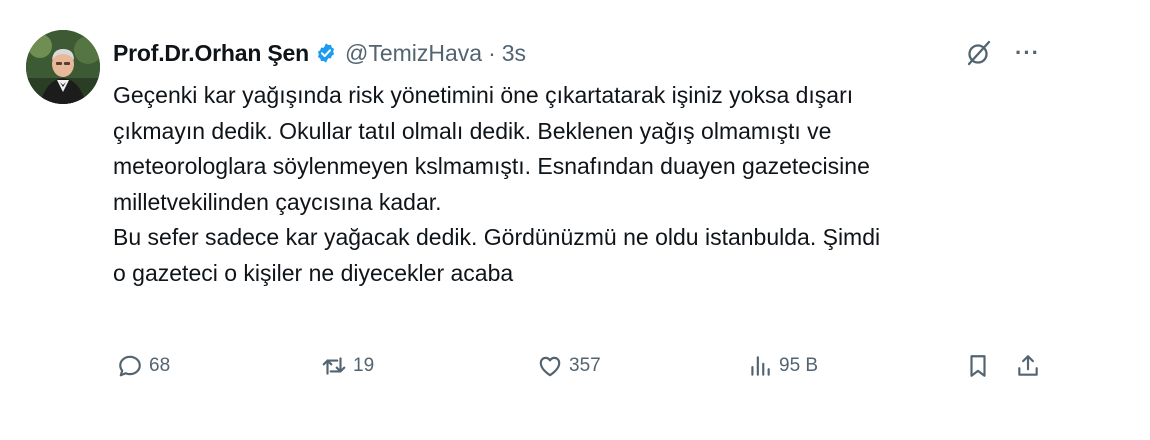  What do you see at coordinates (1027, 53) in the screenshot?
I see `more-options-icon: ···` at bounding box center [1027, 53].